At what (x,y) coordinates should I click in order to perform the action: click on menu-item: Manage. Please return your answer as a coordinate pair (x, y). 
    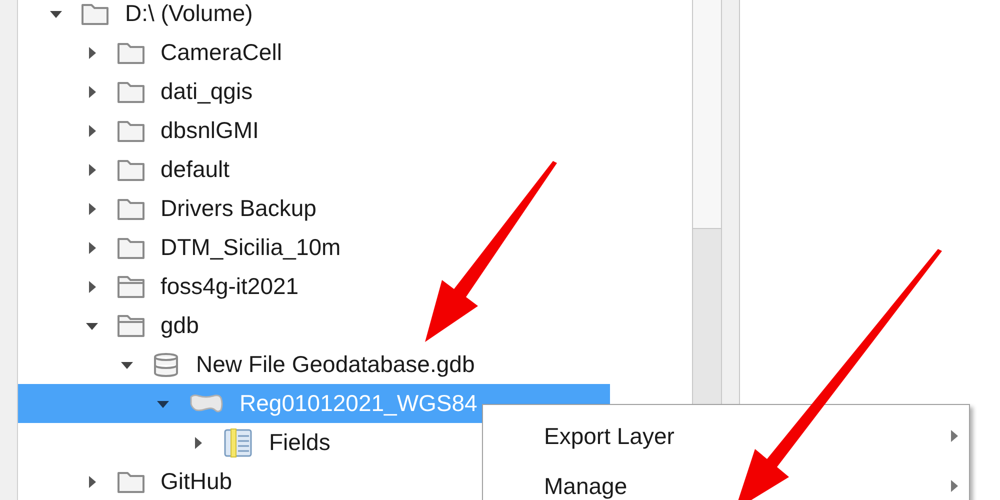
    Looking at the image, I should click on (726, 480).